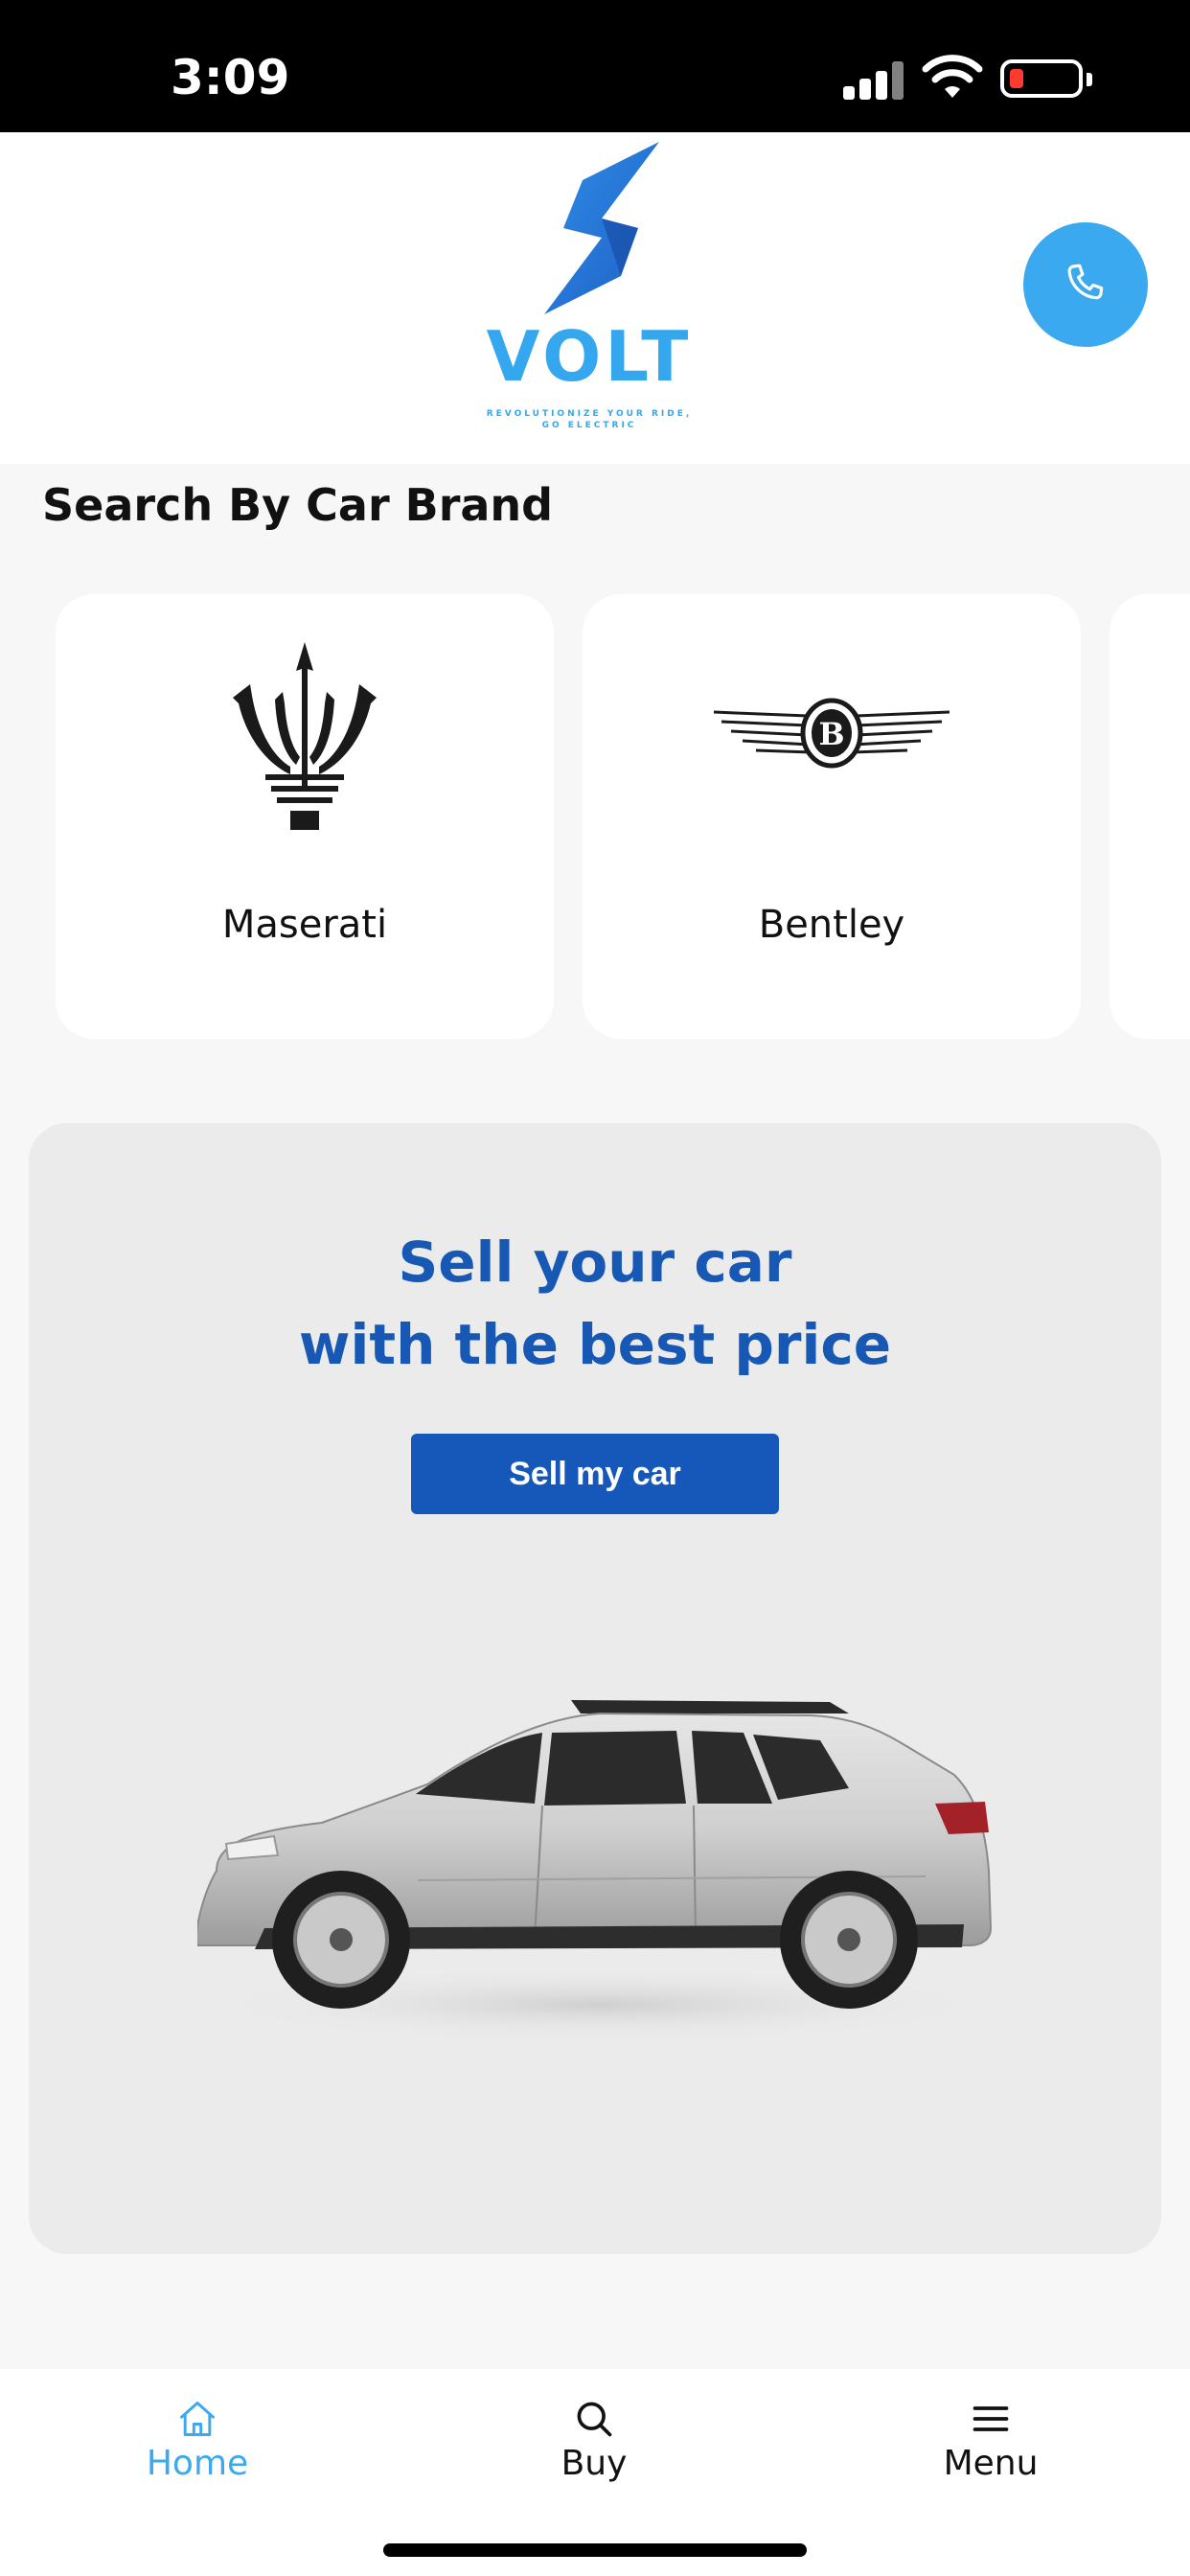  What do you see at coordinates (595, 1262) in the screenshot?
I see `sell-title-line1: Sell your car` at bounding box center [595, 1262].